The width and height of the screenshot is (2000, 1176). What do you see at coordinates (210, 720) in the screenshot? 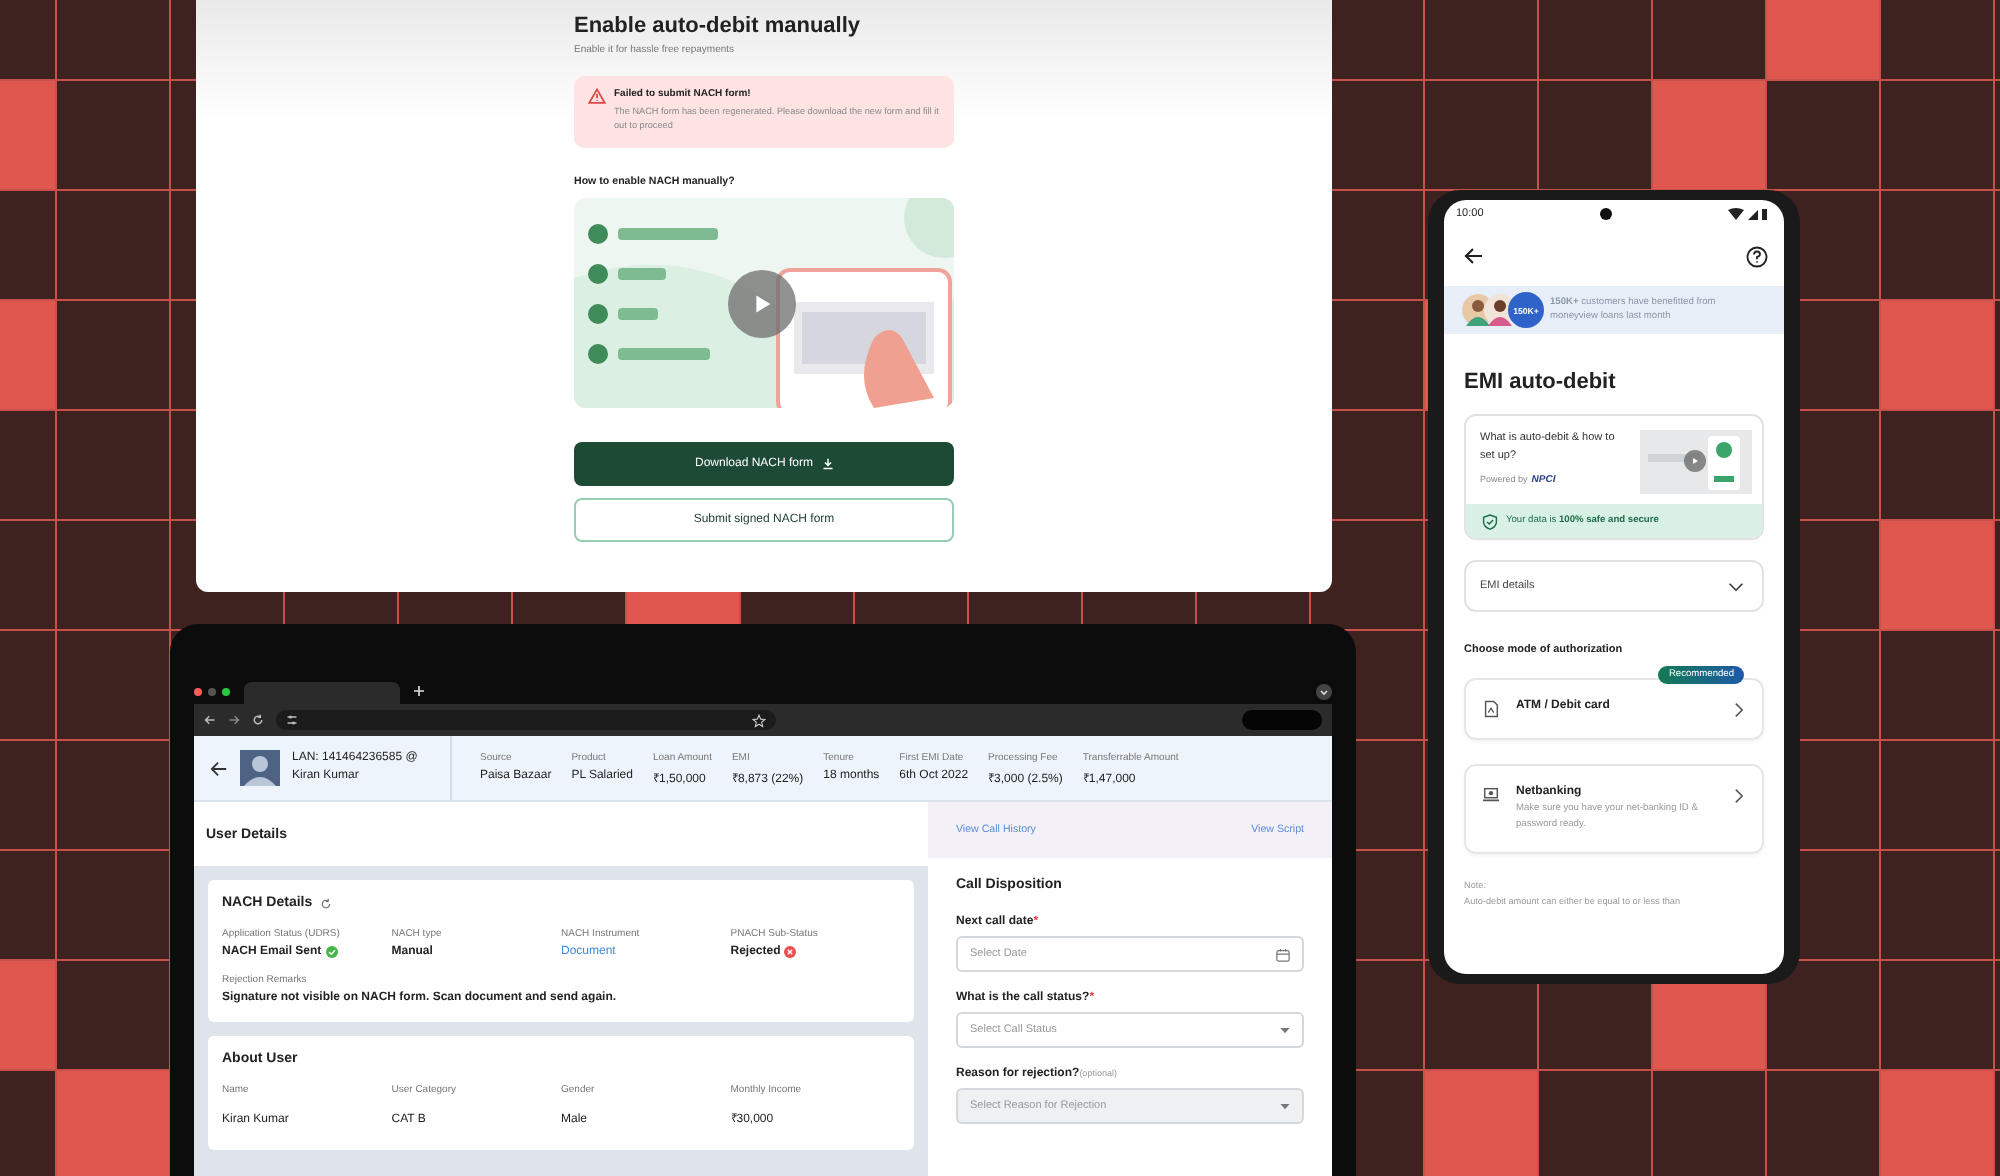
I see `back-icon` at bounding box center [210, 720].